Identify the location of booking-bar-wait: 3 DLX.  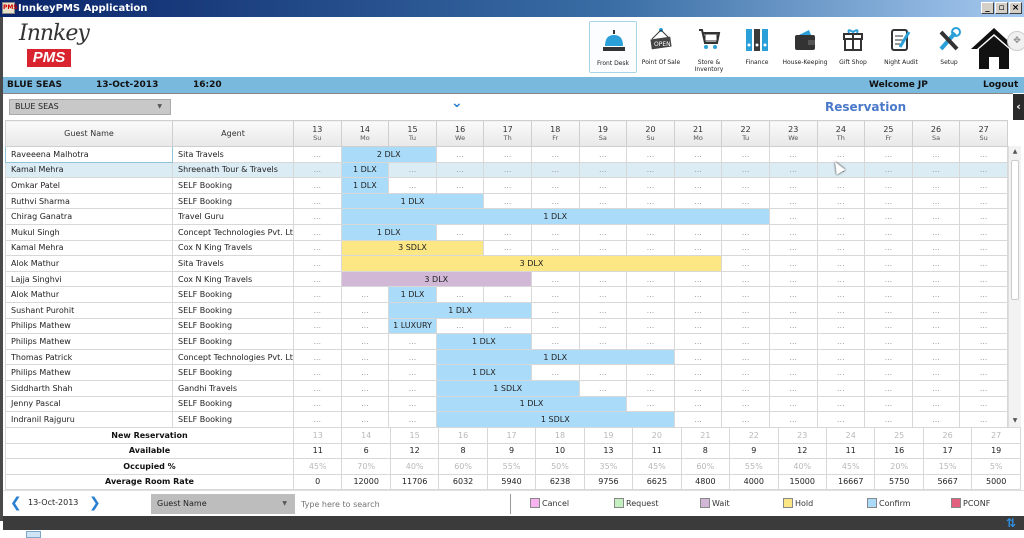
(436, 279).